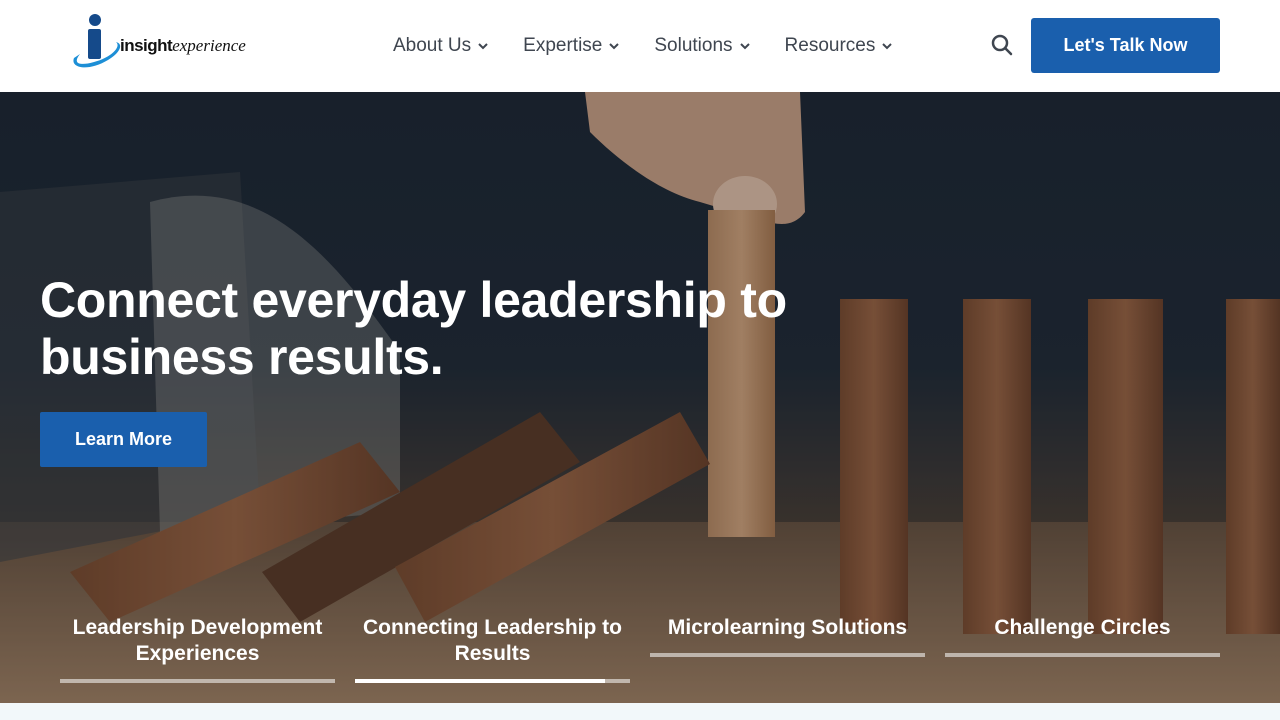 The width and height of the screenshot is (1280, 720). What do you see at coordinates (1002, 45) in the screenshot?
I see `search-icon` at bounding box center [1002, 45].